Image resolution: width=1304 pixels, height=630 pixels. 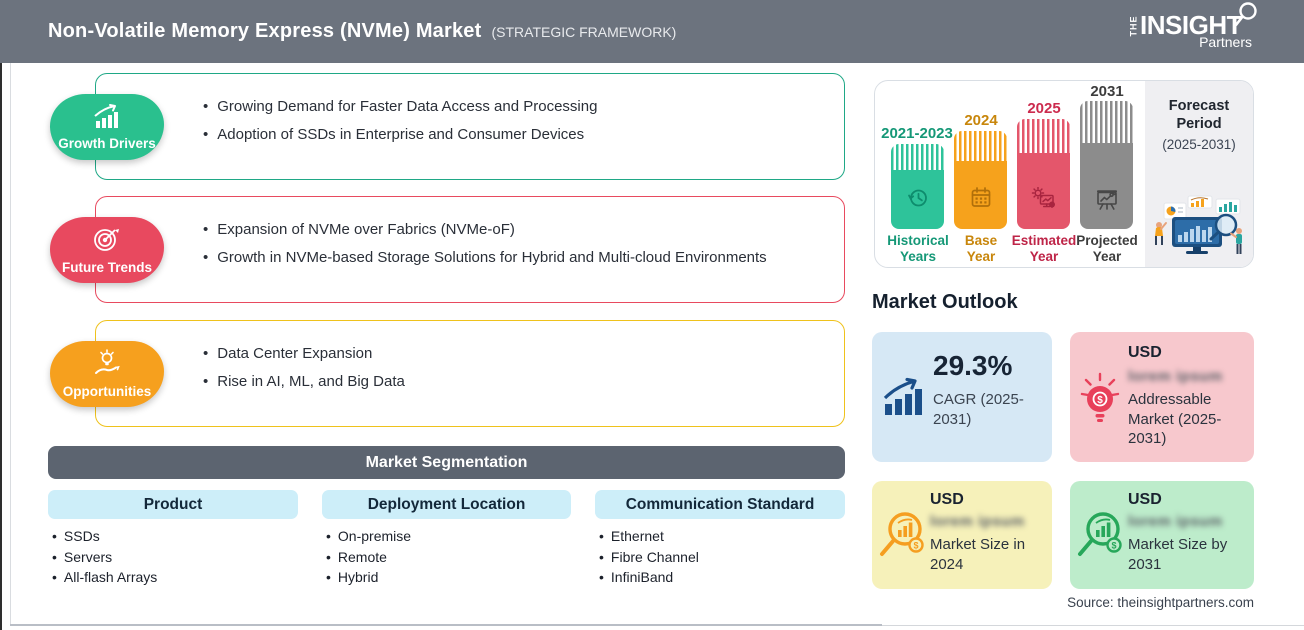 I want to click on list-item: Rise in AI, ML, and Big Data, so click(x=513, y=382).